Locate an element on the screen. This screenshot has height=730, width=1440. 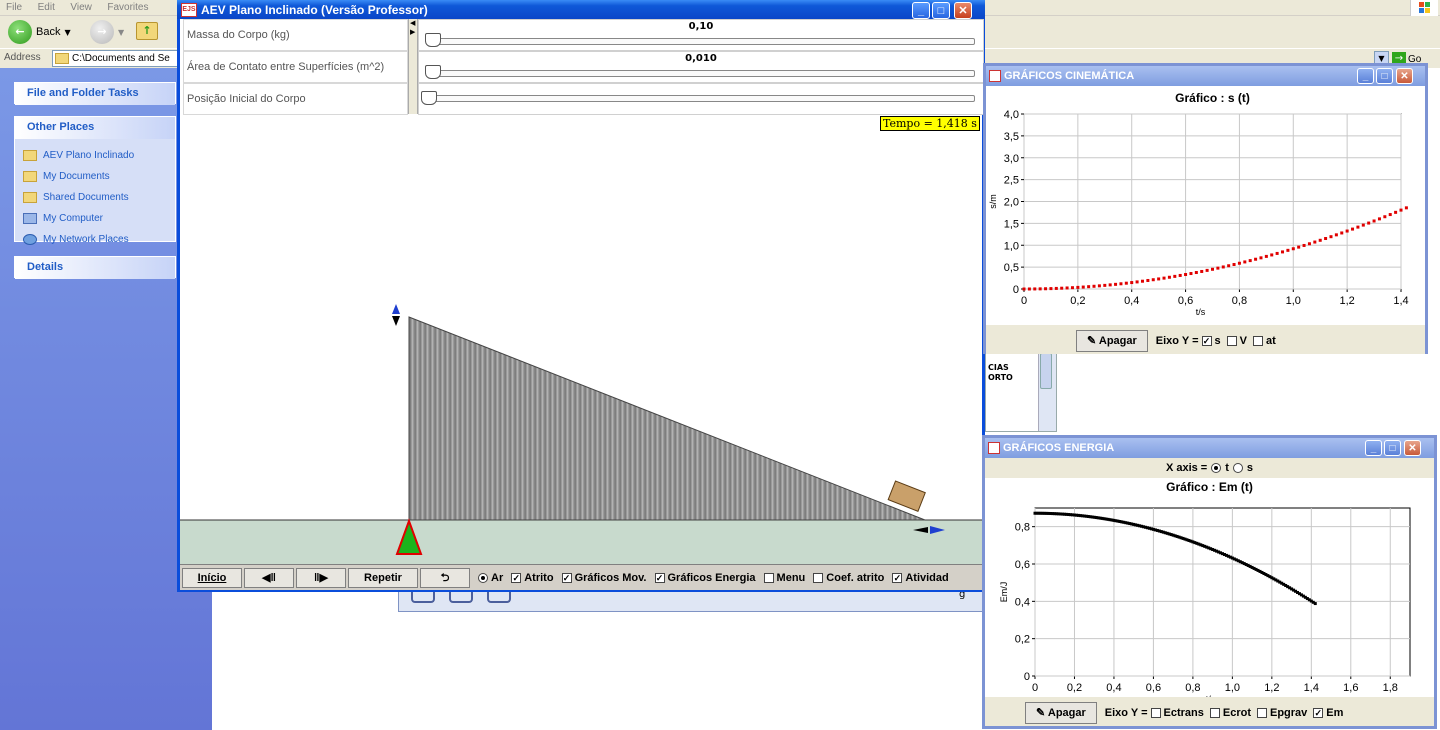
file-folder-tasks-header: File and Folder Tasks is located at coordinates (95, 94).